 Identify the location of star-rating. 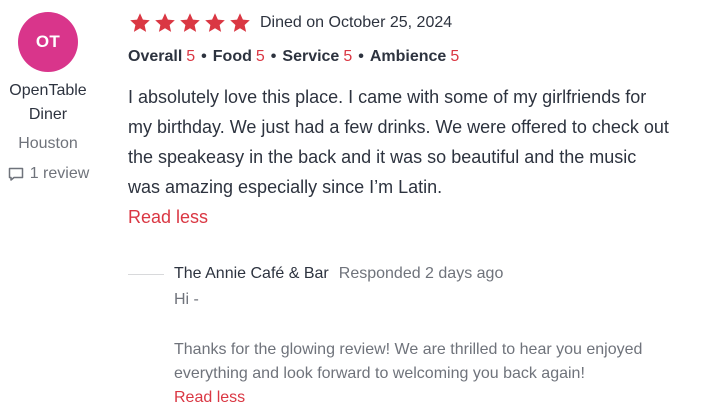
(190, 23).